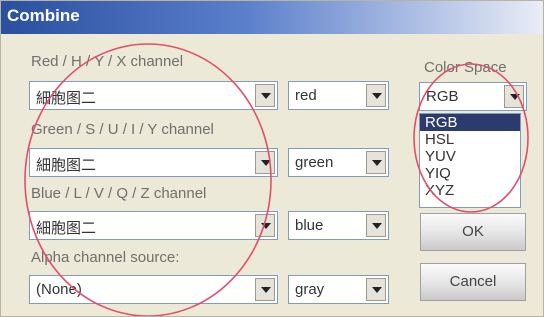  Describe the element at coordinates (153, 162) in the screenshot. I see `green-source-select: 細胞图二` at that location.